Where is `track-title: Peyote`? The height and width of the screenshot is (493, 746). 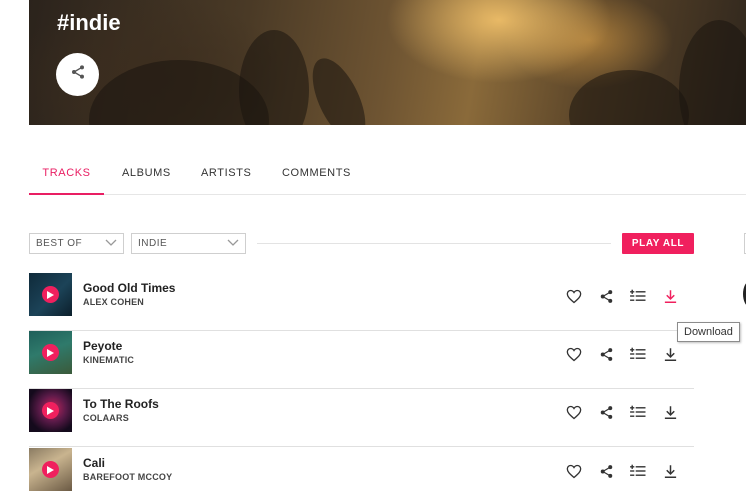
track-title: Peyote is located at coordinates (102, 346).